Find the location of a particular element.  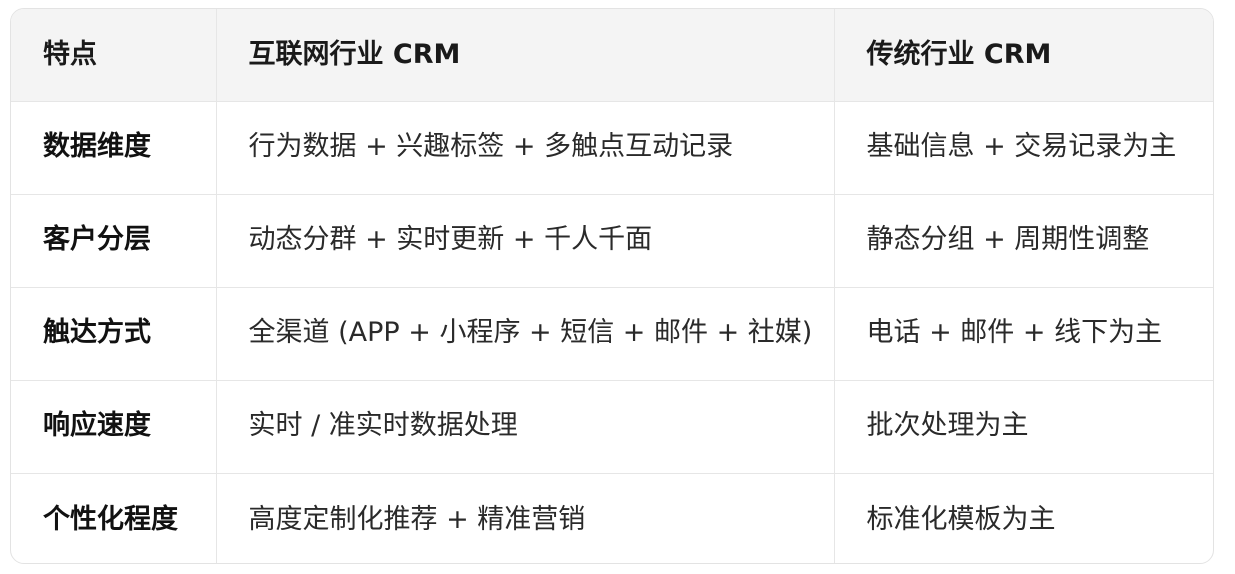

row-internet-value: 高度定制化推荐 + 精准营销 is located at coordinates (524, 518).